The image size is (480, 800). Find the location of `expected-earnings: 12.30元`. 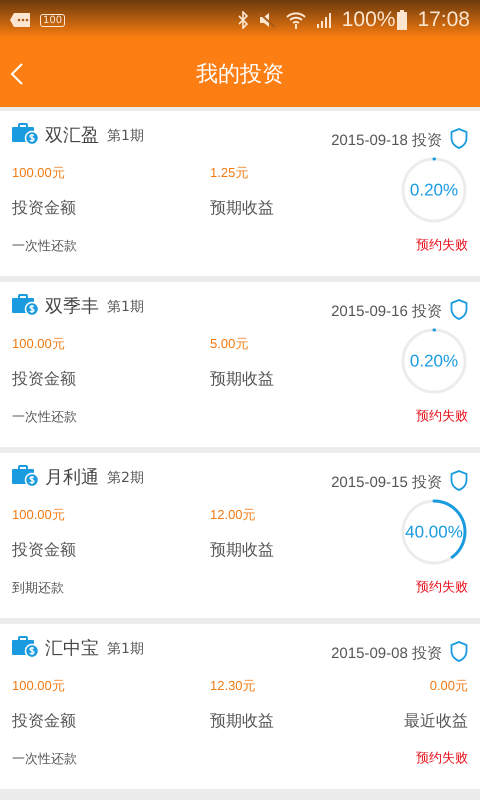

expected-earnings: 12.30元 is located at coordinates (233, 686).